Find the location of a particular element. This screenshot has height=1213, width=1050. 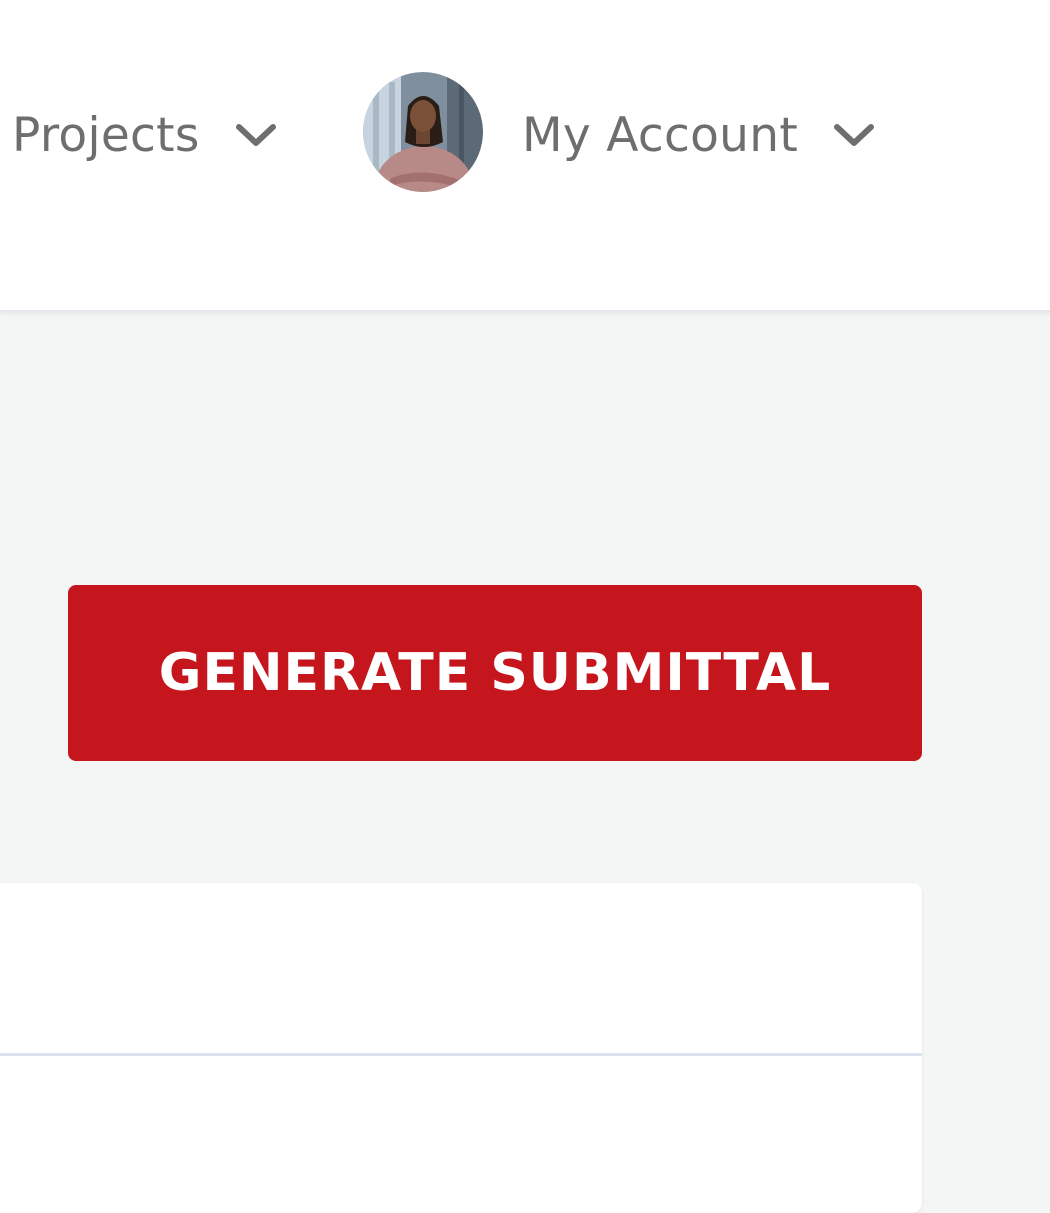

generate-submittal-button: GENERATE SUBMITTAL is located at coordinates (495, 673).